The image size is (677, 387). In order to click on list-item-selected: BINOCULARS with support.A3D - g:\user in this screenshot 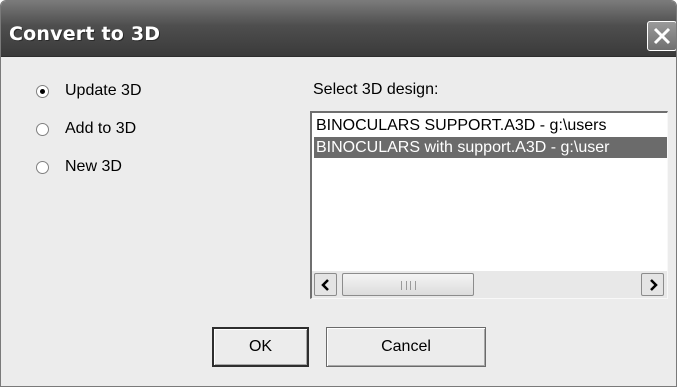, I will do `click(490, 147)`.